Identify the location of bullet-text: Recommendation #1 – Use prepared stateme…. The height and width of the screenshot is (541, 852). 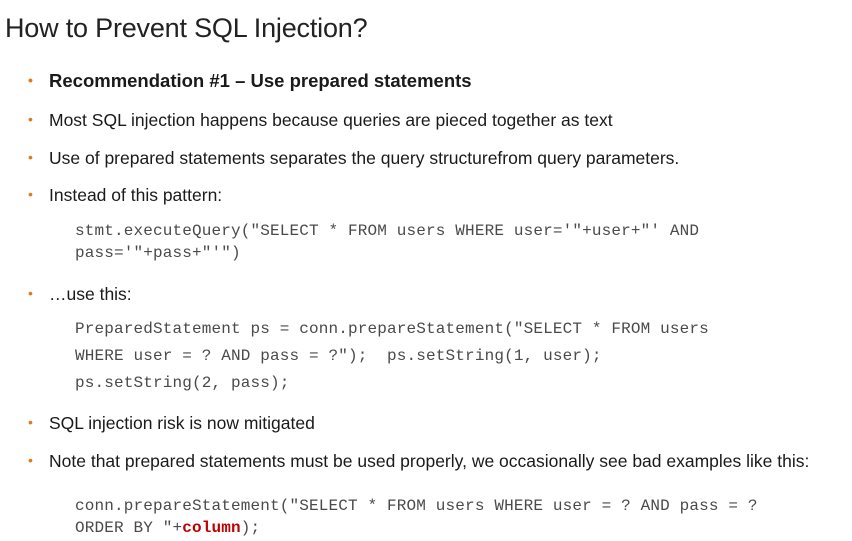
(260, 80).